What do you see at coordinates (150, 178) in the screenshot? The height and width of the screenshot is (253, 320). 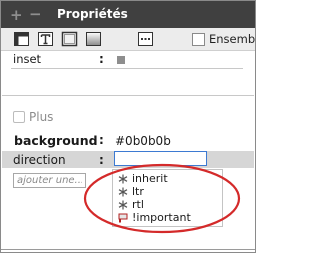 I see `list-item-label: inherit` at bounding box center [150, 178].